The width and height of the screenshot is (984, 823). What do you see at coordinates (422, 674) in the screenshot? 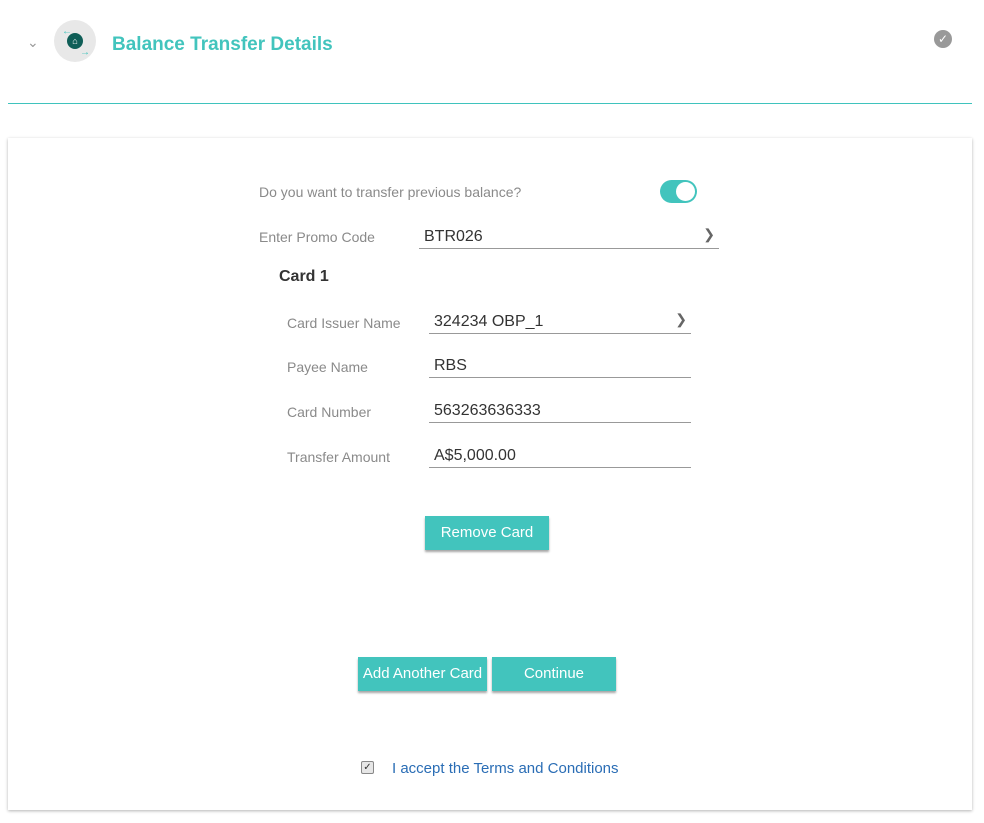
I see `add-card-button: Add Another Card` at bounding box center [422, 674].